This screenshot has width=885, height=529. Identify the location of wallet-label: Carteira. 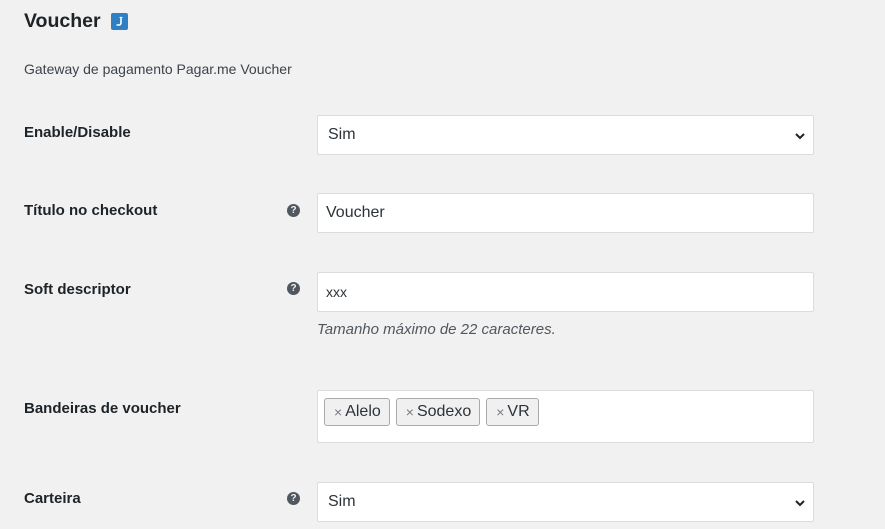
(52, 498).